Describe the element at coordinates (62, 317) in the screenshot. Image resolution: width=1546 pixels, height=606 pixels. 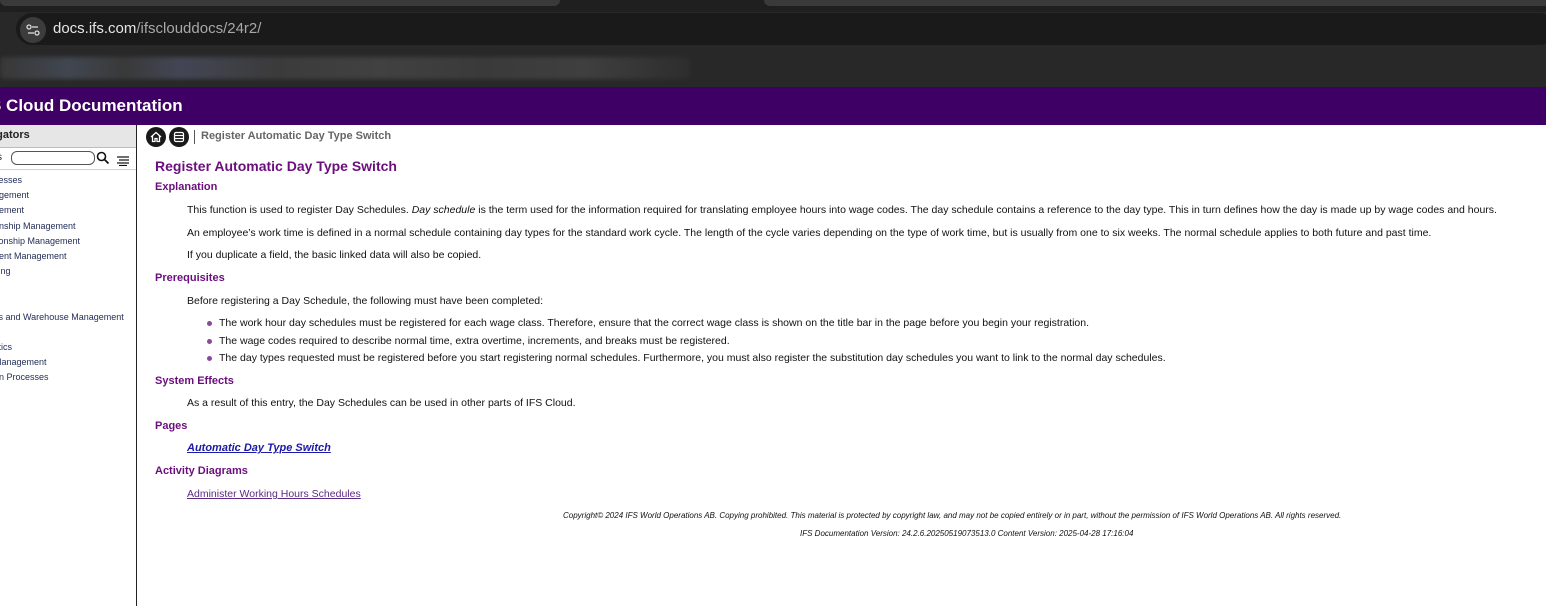
I see `nav-item: cs and Warehouse Management` at that location.